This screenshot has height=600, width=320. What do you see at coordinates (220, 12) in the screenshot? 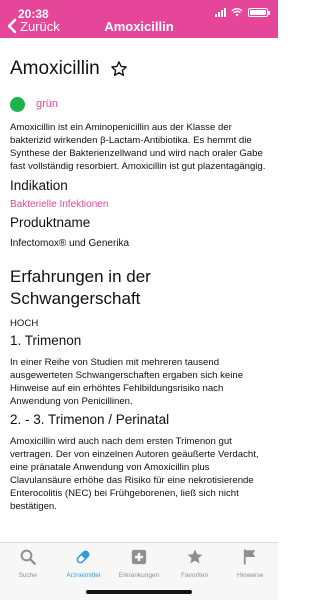
I see `signal-icon` at bounding box center [220, 12].